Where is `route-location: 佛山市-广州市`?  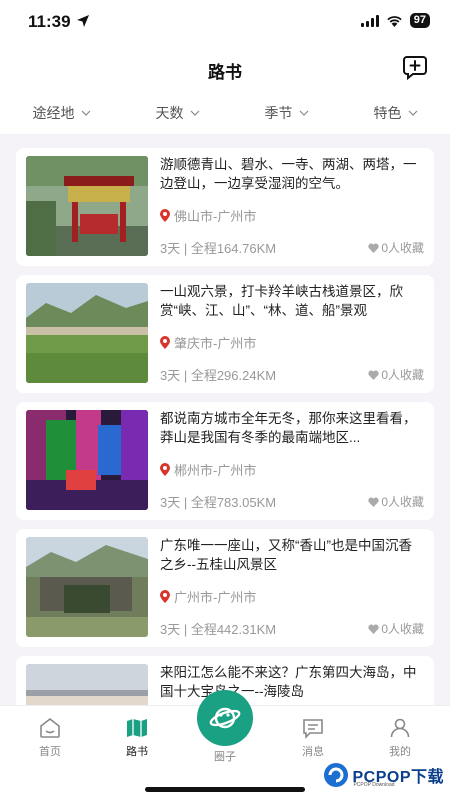 route-location: 佛山市-广州市 is located at coordinates (208, 215).